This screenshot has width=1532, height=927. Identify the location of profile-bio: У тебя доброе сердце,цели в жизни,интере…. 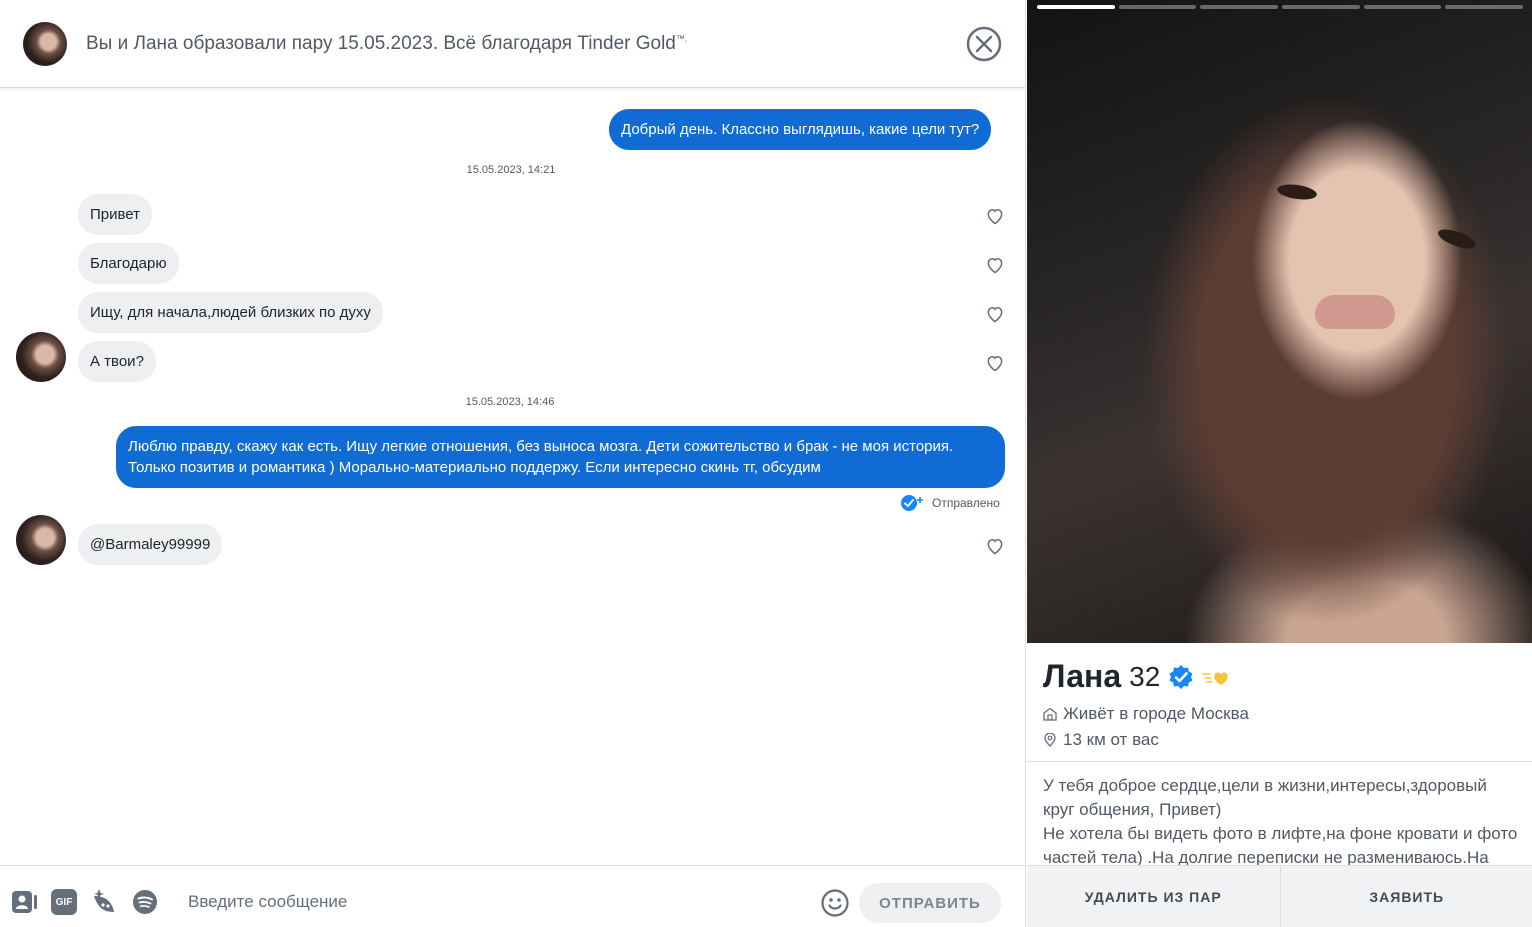
(1280, 819).